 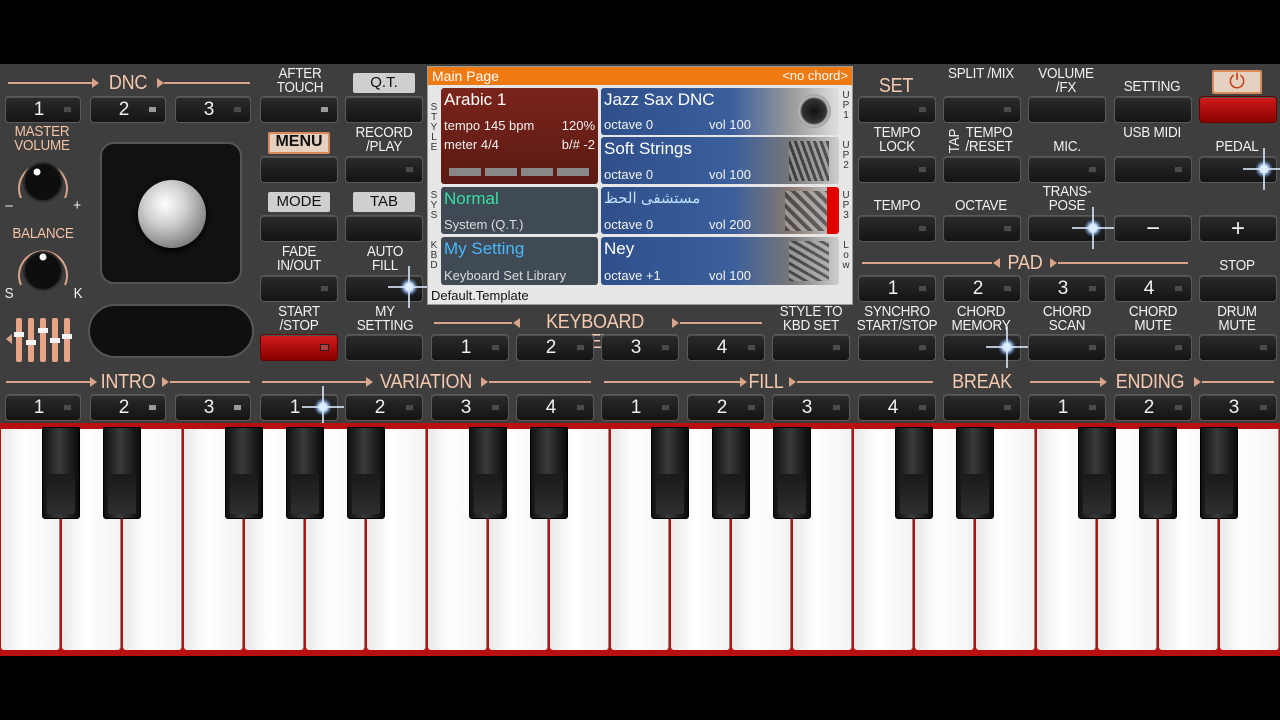 I want to click on usb-midi-button, so click(x=1153, y=169).